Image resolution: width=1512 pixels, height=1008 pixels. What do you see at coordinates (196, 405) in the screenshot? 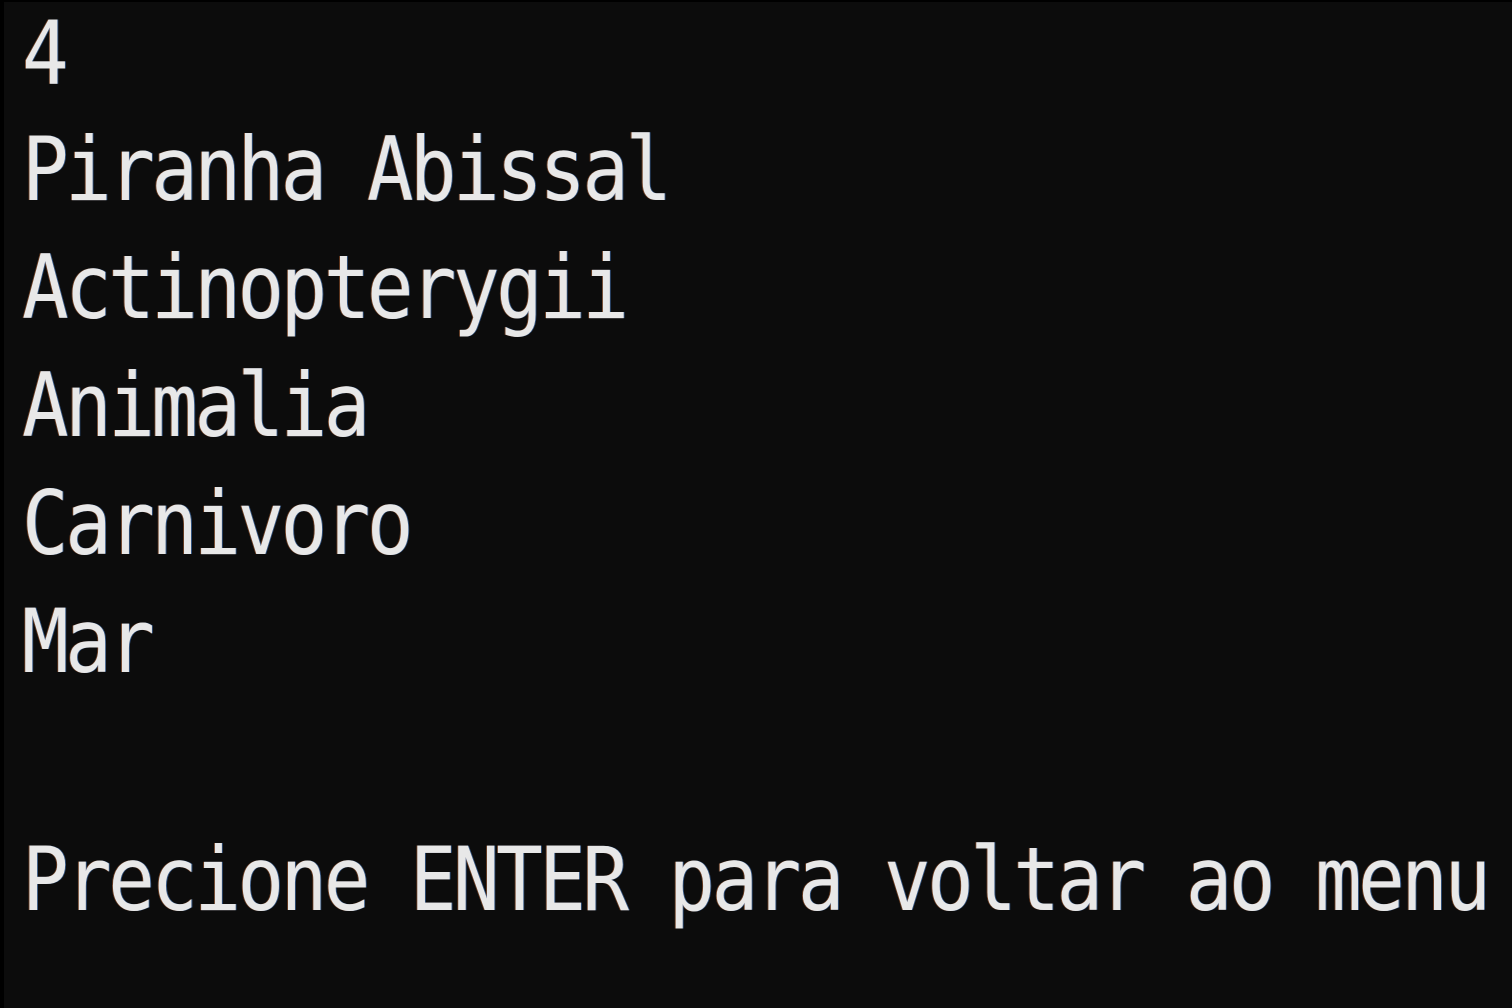
I see `output-line-kingdom: Animalia` at bounding box center [196, 405].